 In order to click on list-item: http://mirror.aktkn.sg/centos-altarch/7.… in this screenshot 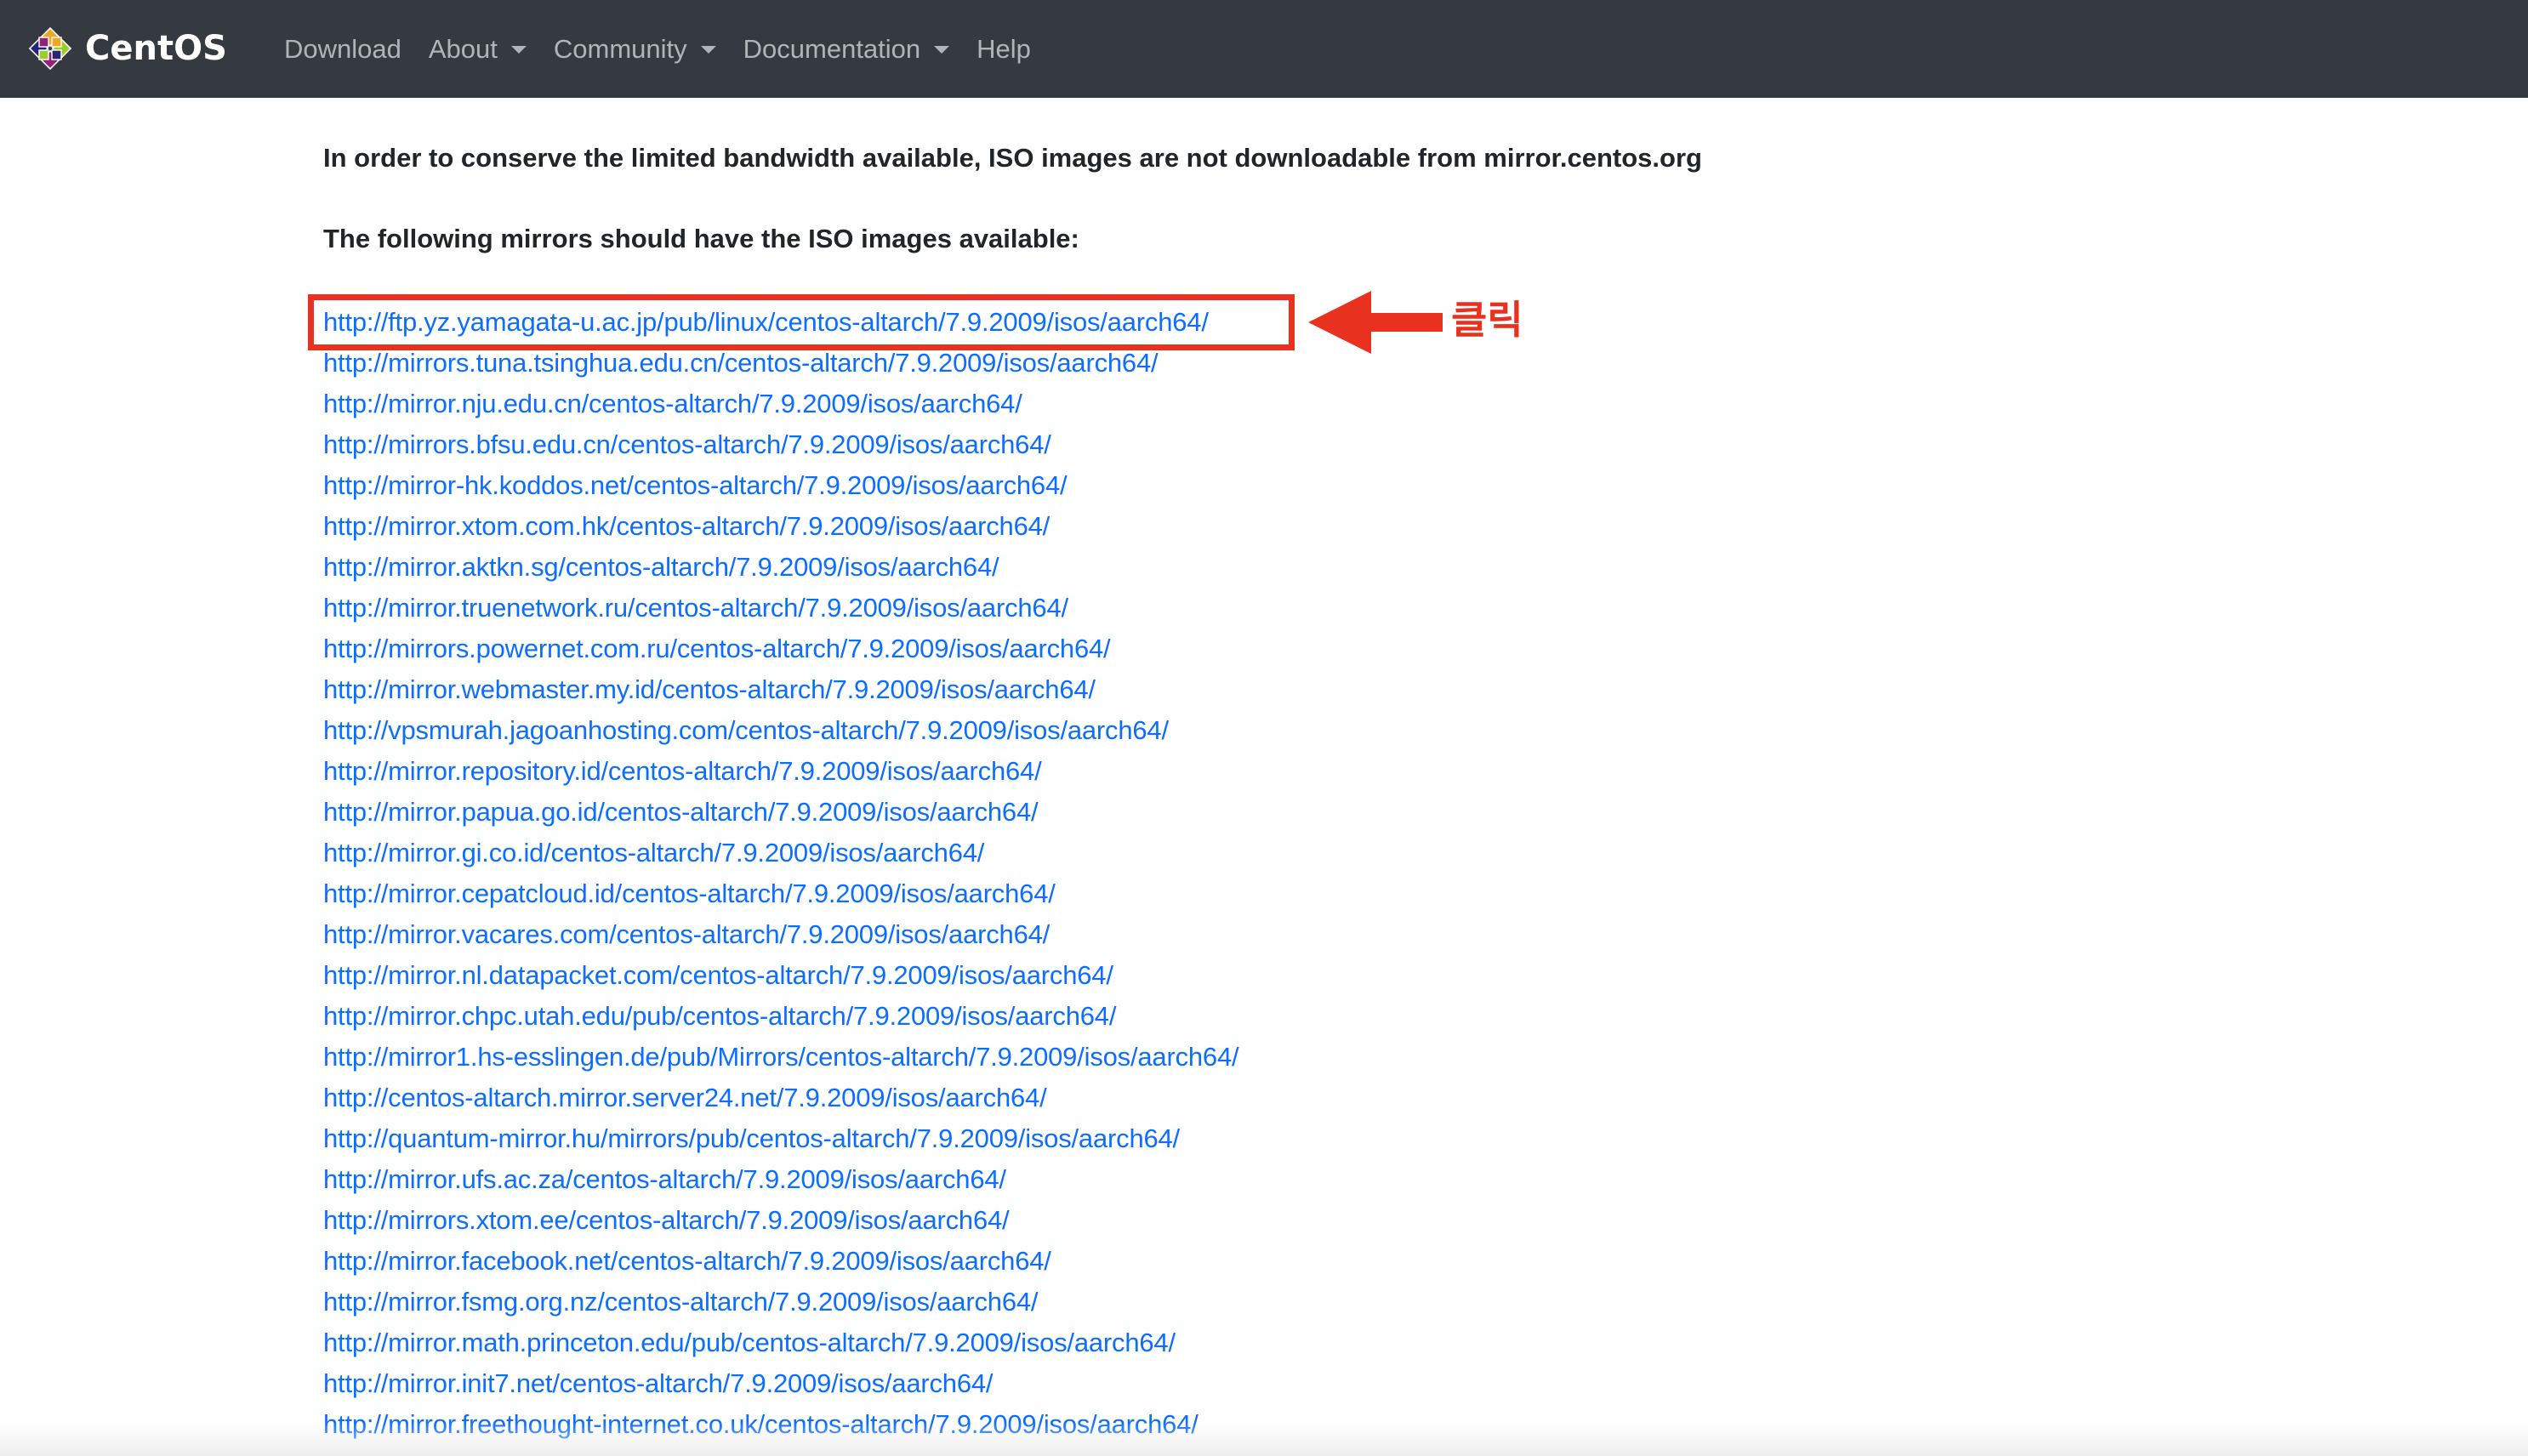, I will do `click(781, 567)`.